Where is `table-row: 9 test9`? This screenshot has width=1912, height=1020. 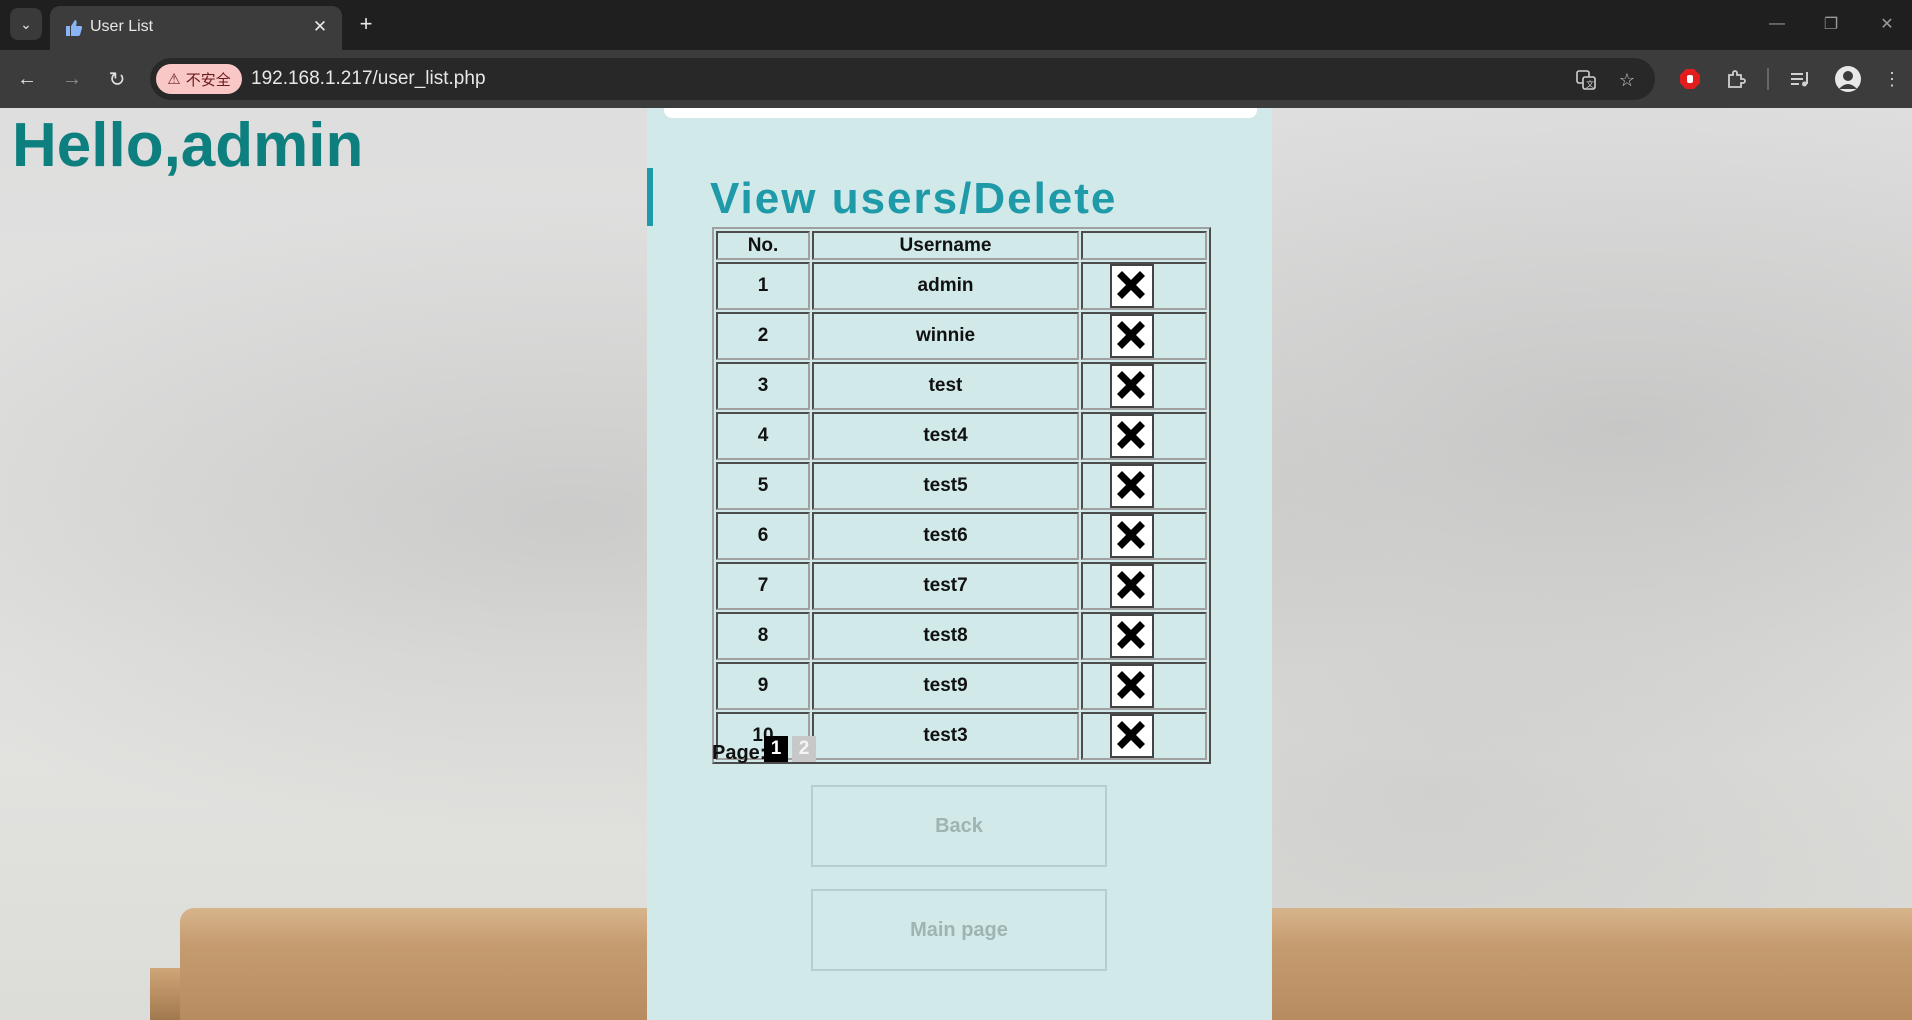 table-row: 9 test9 is located at coordinates (961, 686).